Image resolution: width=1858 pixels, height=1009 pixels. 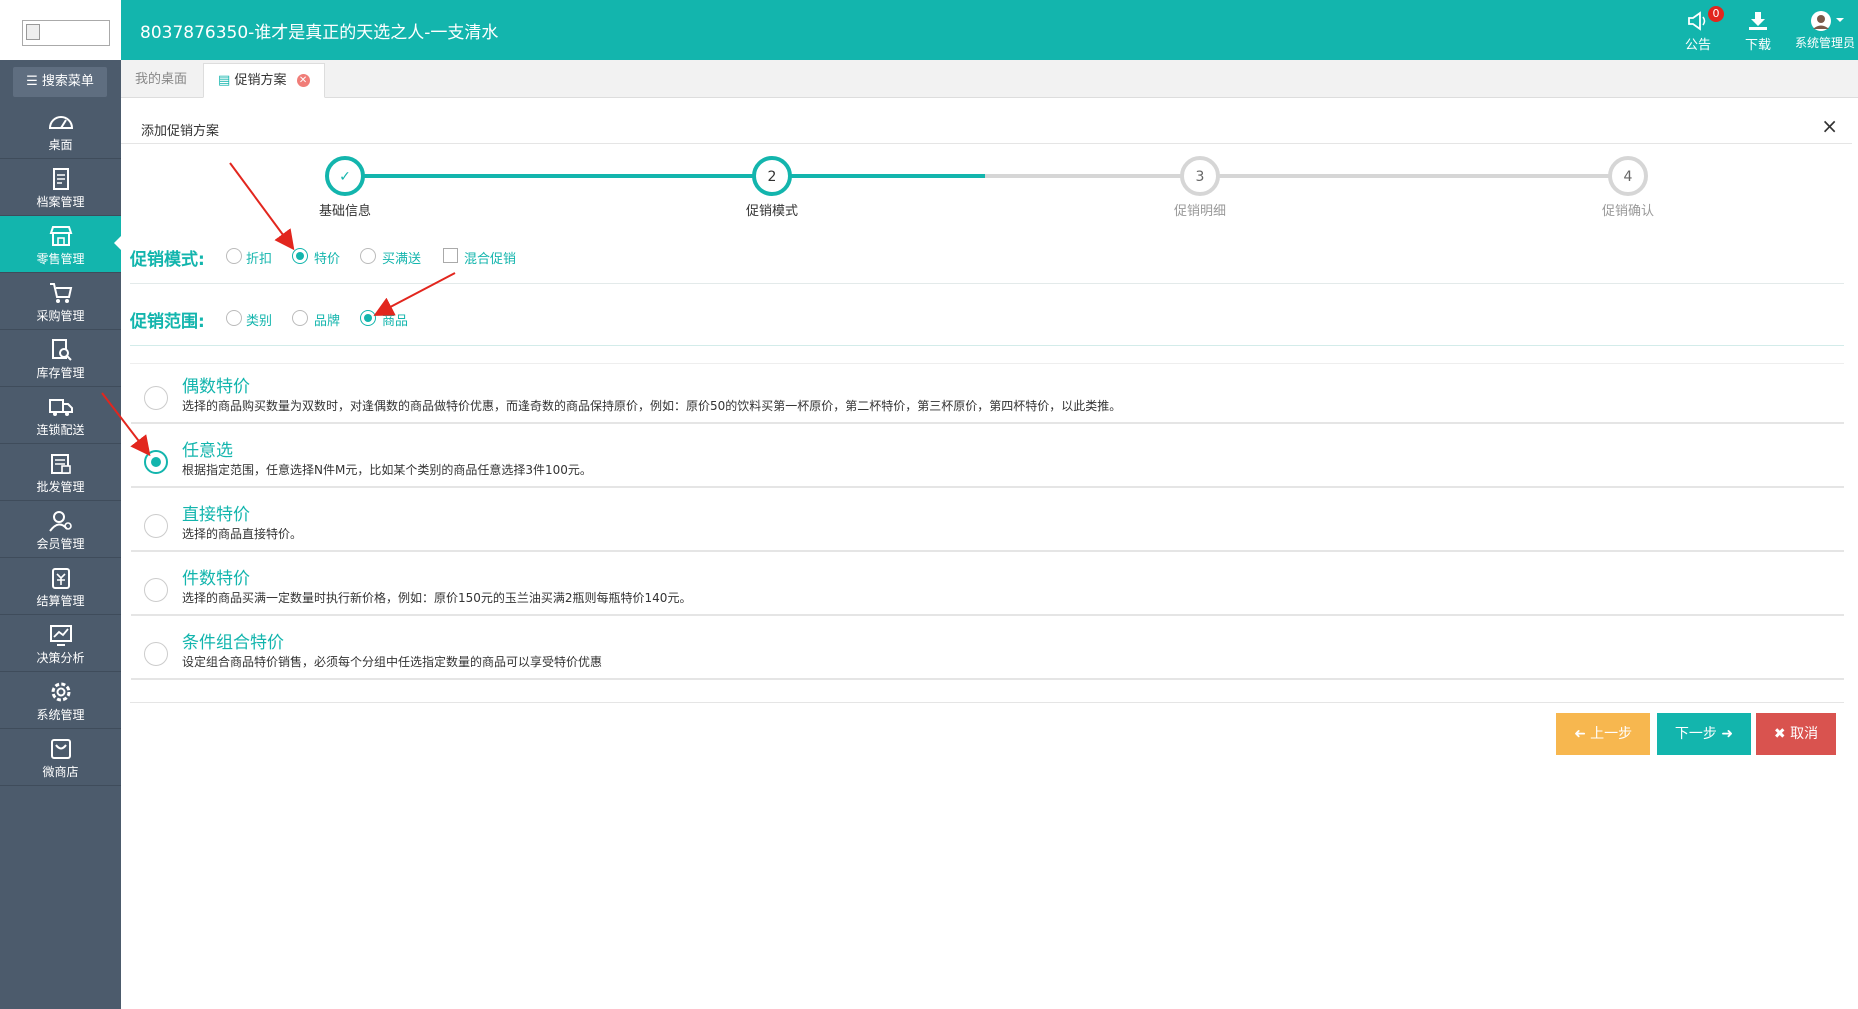 What do you see at coordinates (60, 487) in the screenshot?
I see `sidebar-item-label: 批发管理` at bounding box center [60, 487].